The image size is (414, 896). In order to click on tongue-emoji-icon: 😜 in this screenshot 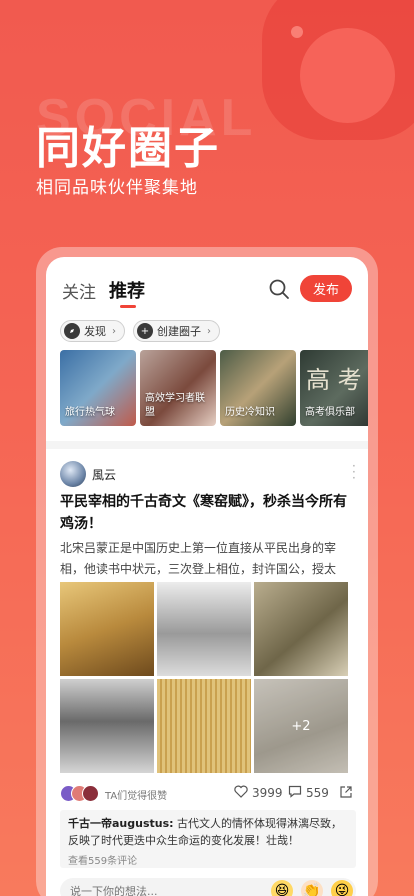, I will do `click(342, 888)`.